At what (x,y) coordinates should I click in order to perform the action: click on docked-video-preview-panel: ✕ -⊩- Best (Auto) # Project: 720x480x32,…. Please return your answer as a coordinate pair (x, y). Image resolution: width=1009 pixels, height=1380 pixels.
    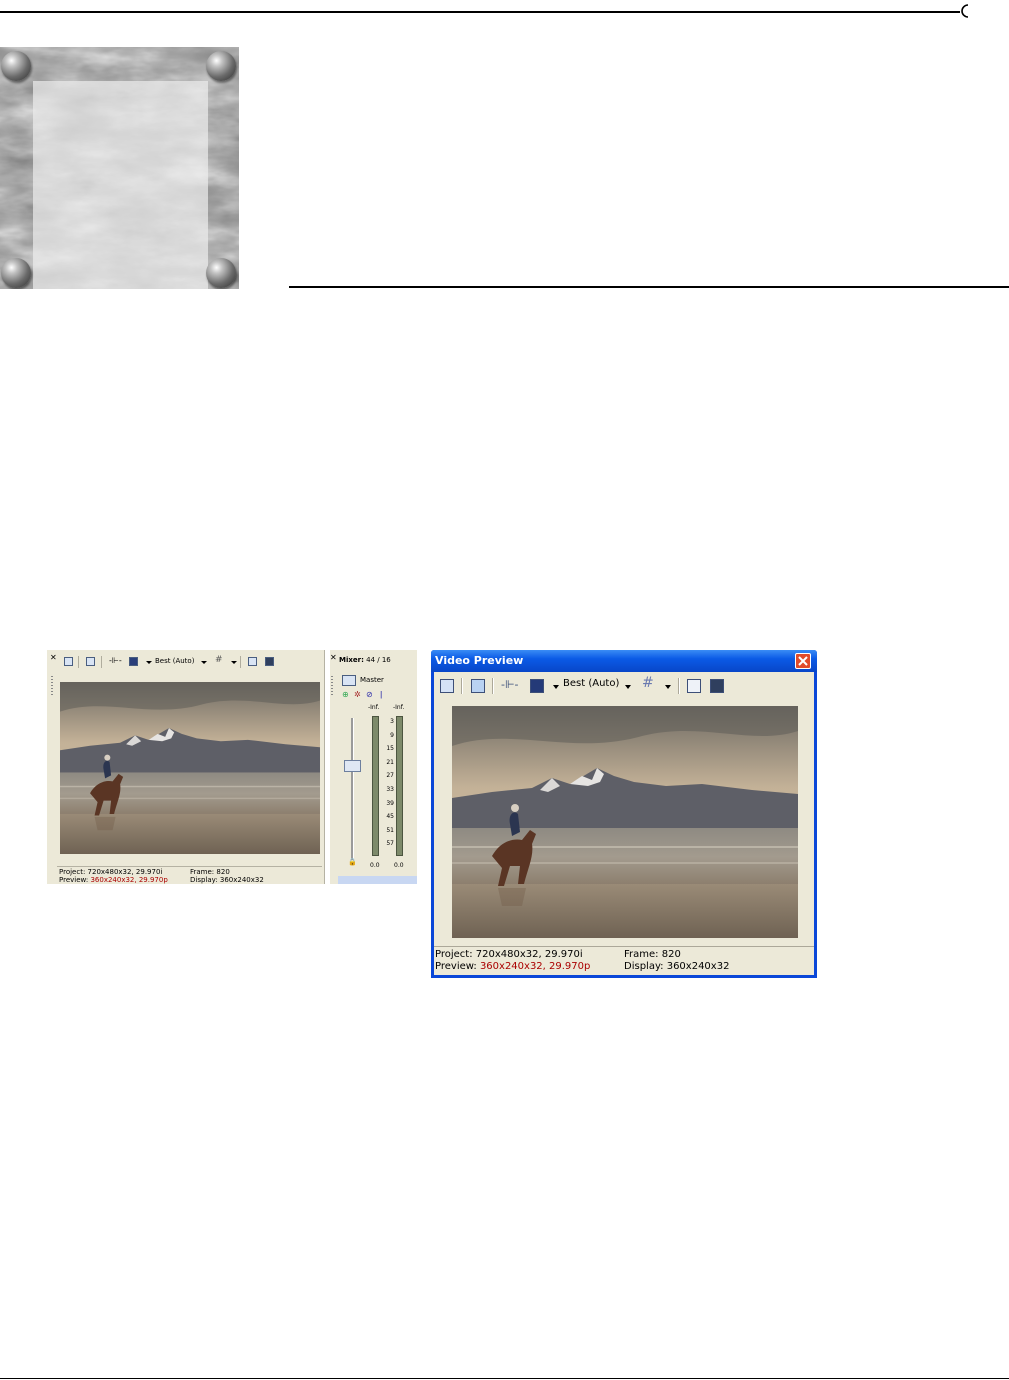
    Looking at the image, I should click on (185, 767).